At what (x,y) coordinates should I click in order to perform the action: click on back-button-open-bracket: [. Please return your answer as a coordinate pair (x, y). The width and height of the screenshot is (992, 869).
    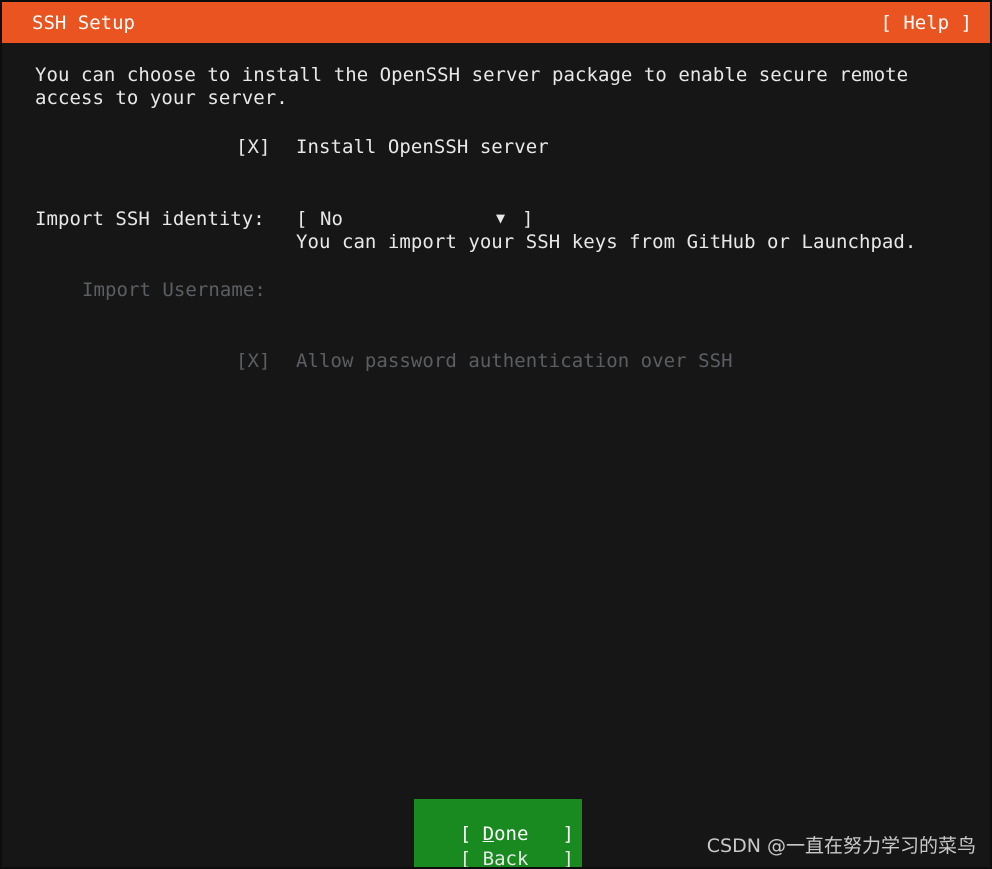
    Looking at the image, I should click on (471, 858).